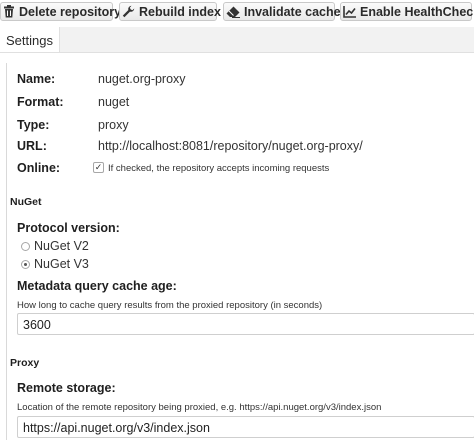  Describe the element at coordinates (70, 11) in the screenshot. I see `delete-repository-label: Delete repository` at that location.